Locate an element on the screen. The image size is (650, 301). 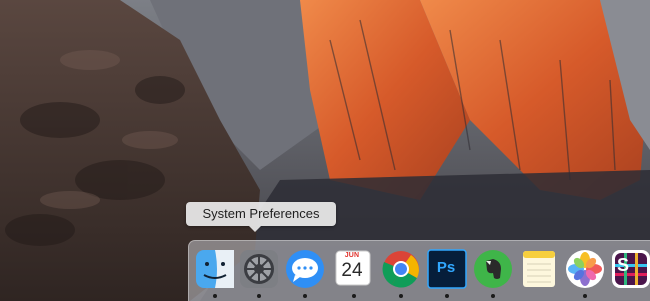
calendar-day: 24 is located at coordinates (352, 270).